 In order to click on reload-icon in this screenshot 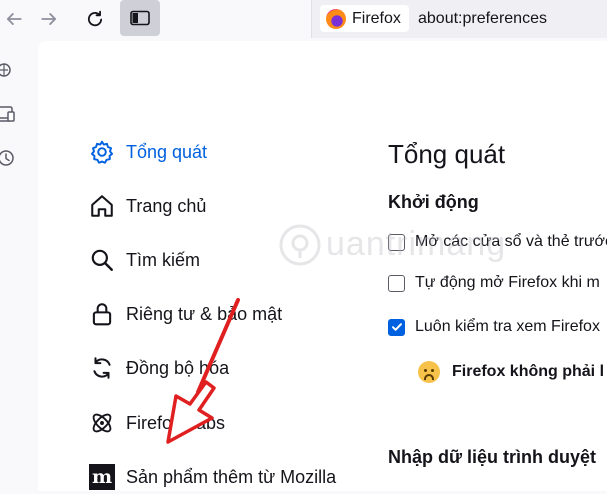, I will do `click(95, 18)`.